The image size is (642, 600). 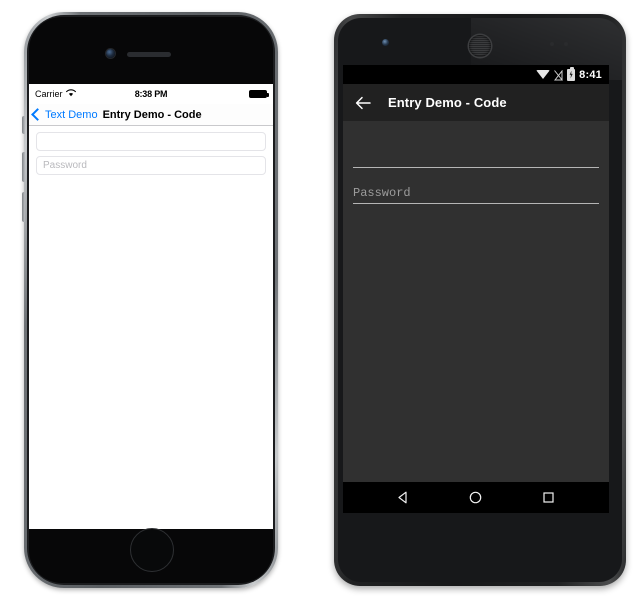 What do you see at coordinates (49, 94) in the screenshot?
I see `ios-carrier-label: Carrier` at bounding box center [49, 94].